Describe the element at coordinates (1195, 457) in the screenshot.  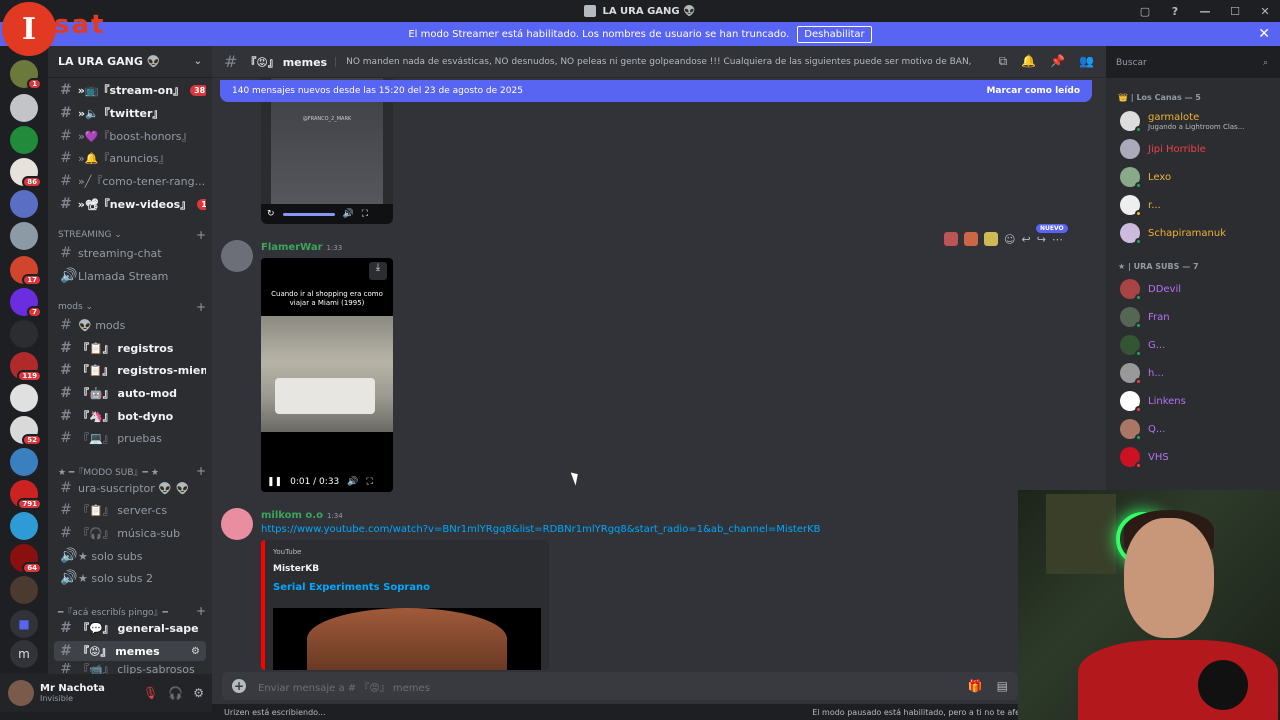
I see `member-item: VHS` at that location.